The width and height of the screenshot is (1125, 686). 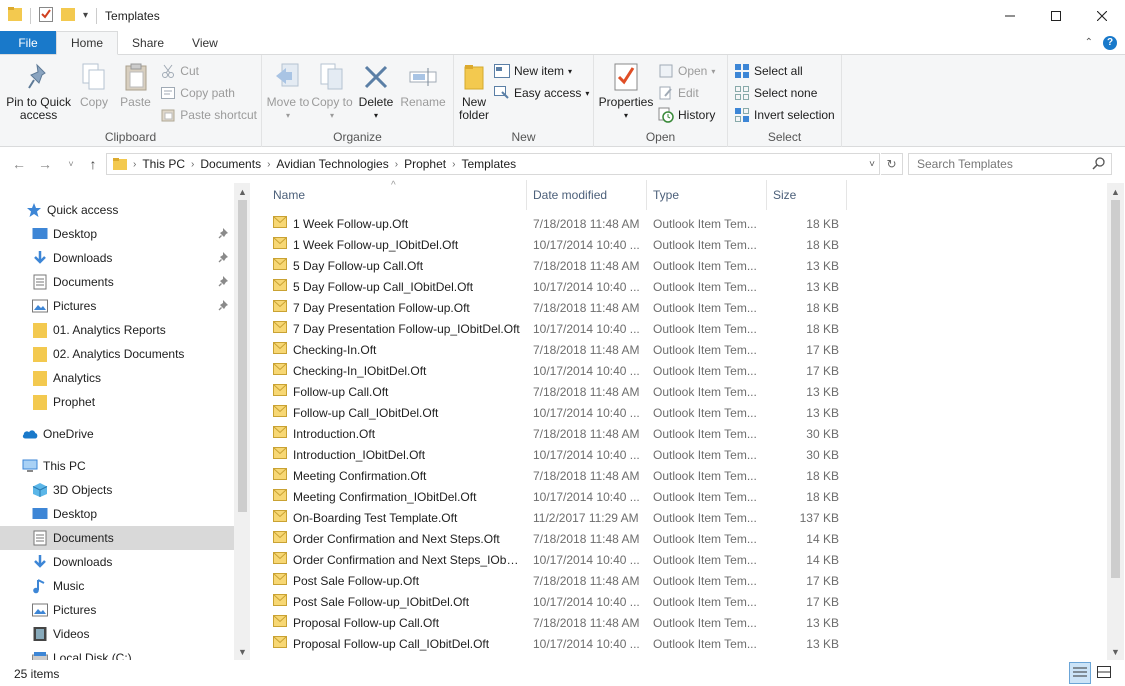 I want to click on sidebar-item-analytics: Analytics, so click(x=117, y=378).